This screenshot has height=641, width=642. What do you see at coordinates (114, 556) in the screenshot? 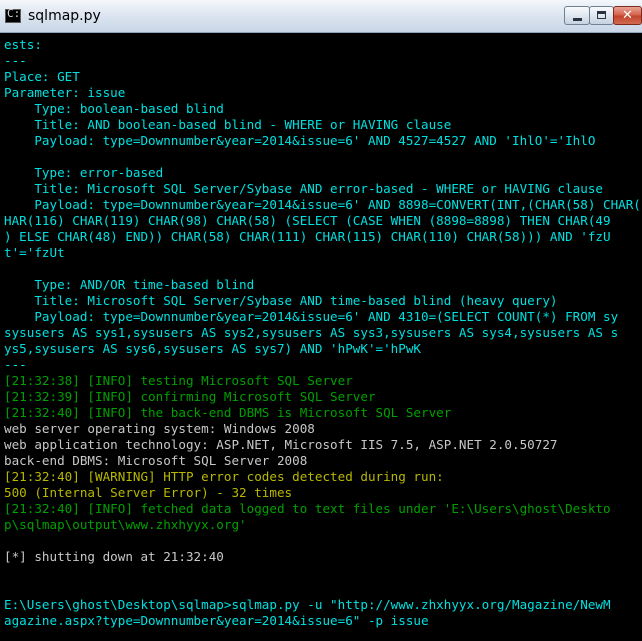
I see `console-line: [*] shutting down at 21:32:40` at bounding box center [114, 556].